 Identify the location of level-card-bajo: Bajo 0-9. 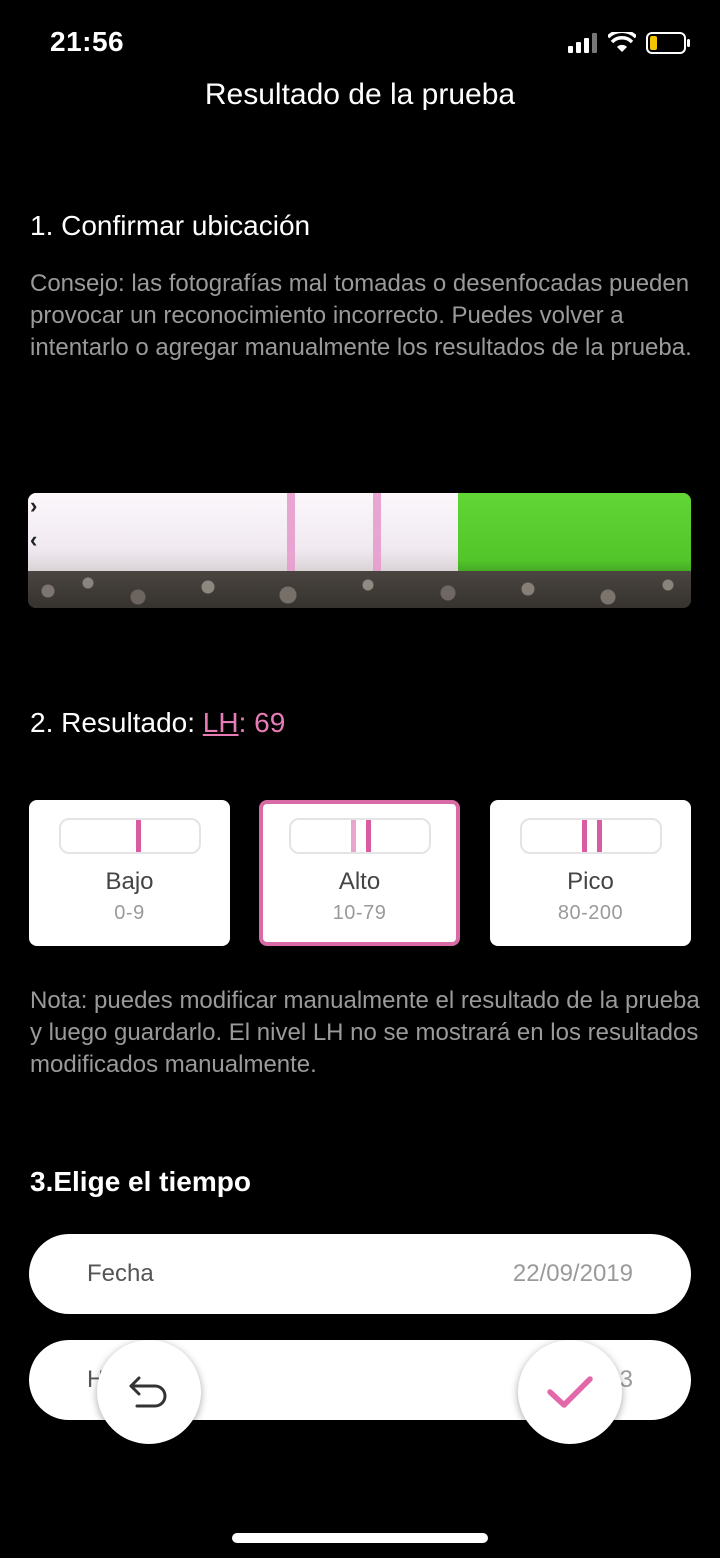
(129, 873).